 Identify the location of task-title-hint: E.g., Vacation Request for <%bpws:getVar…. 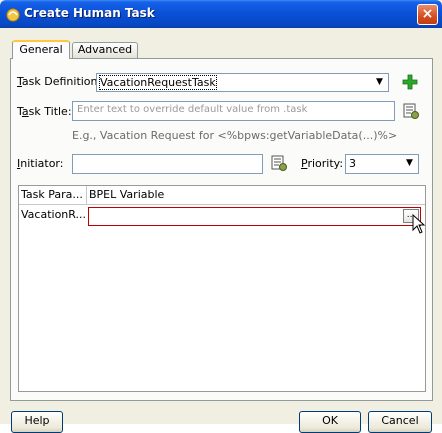
(235, 135).